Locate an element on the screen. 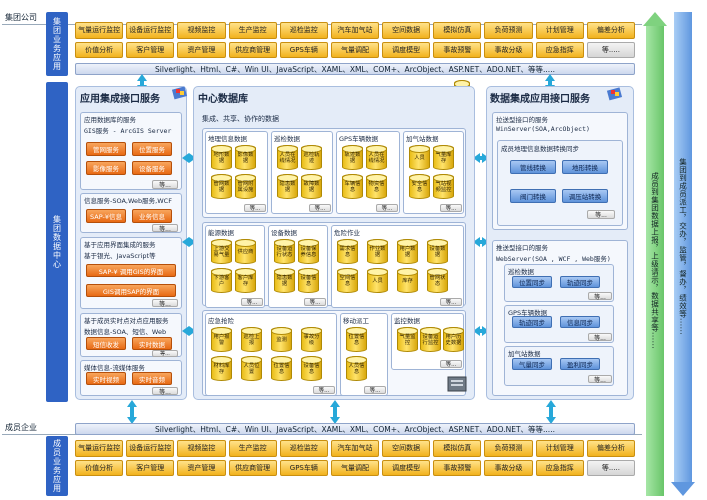 The width and height of the screenshot is (707, 500). data-cylinder: 用户历史数据 is located at coordinates (453, 339).